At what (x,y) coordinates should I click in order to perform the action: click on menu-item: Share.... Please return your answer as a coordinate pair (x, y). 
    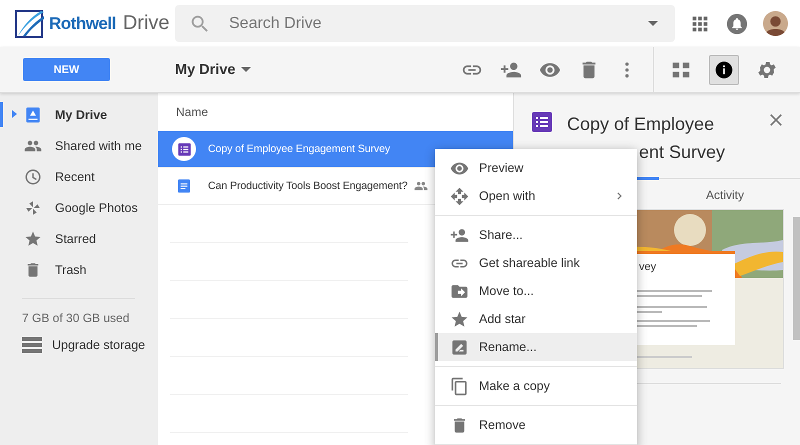
    Looking at the image, I should click on (536, 235).